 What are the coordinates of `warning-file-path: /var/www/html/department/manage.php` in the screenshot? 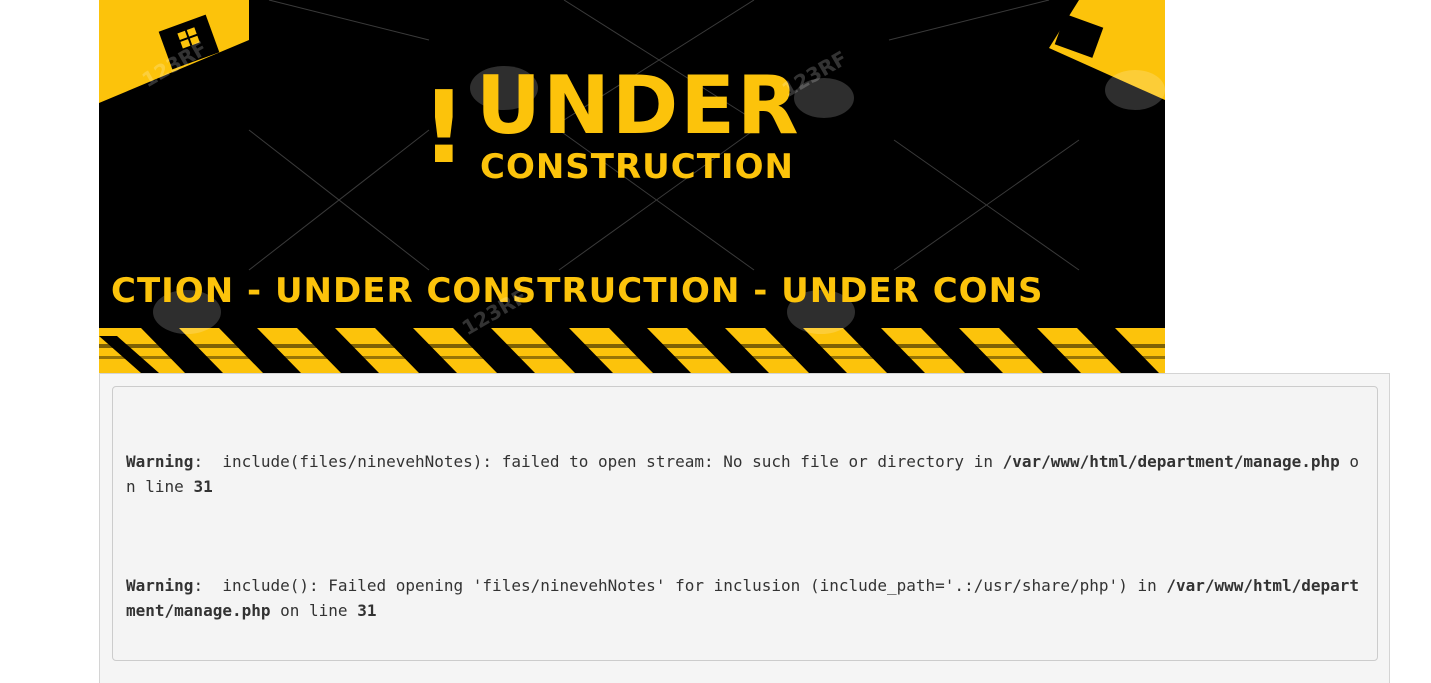 It's located at (1171, 461).